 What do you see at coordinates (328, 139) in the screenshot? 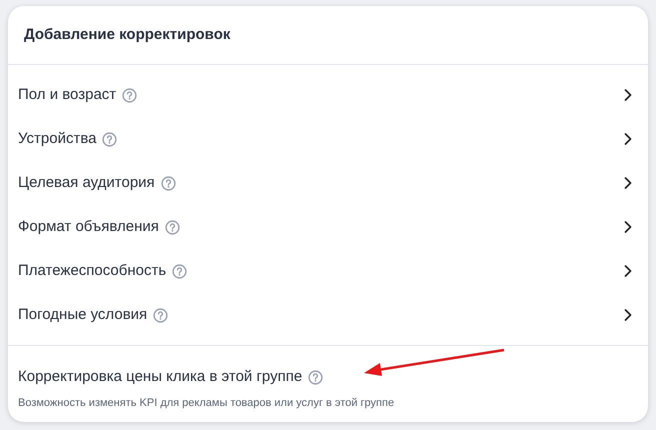
I see `menu-item: Устройства` at bounding box center [328, 139].